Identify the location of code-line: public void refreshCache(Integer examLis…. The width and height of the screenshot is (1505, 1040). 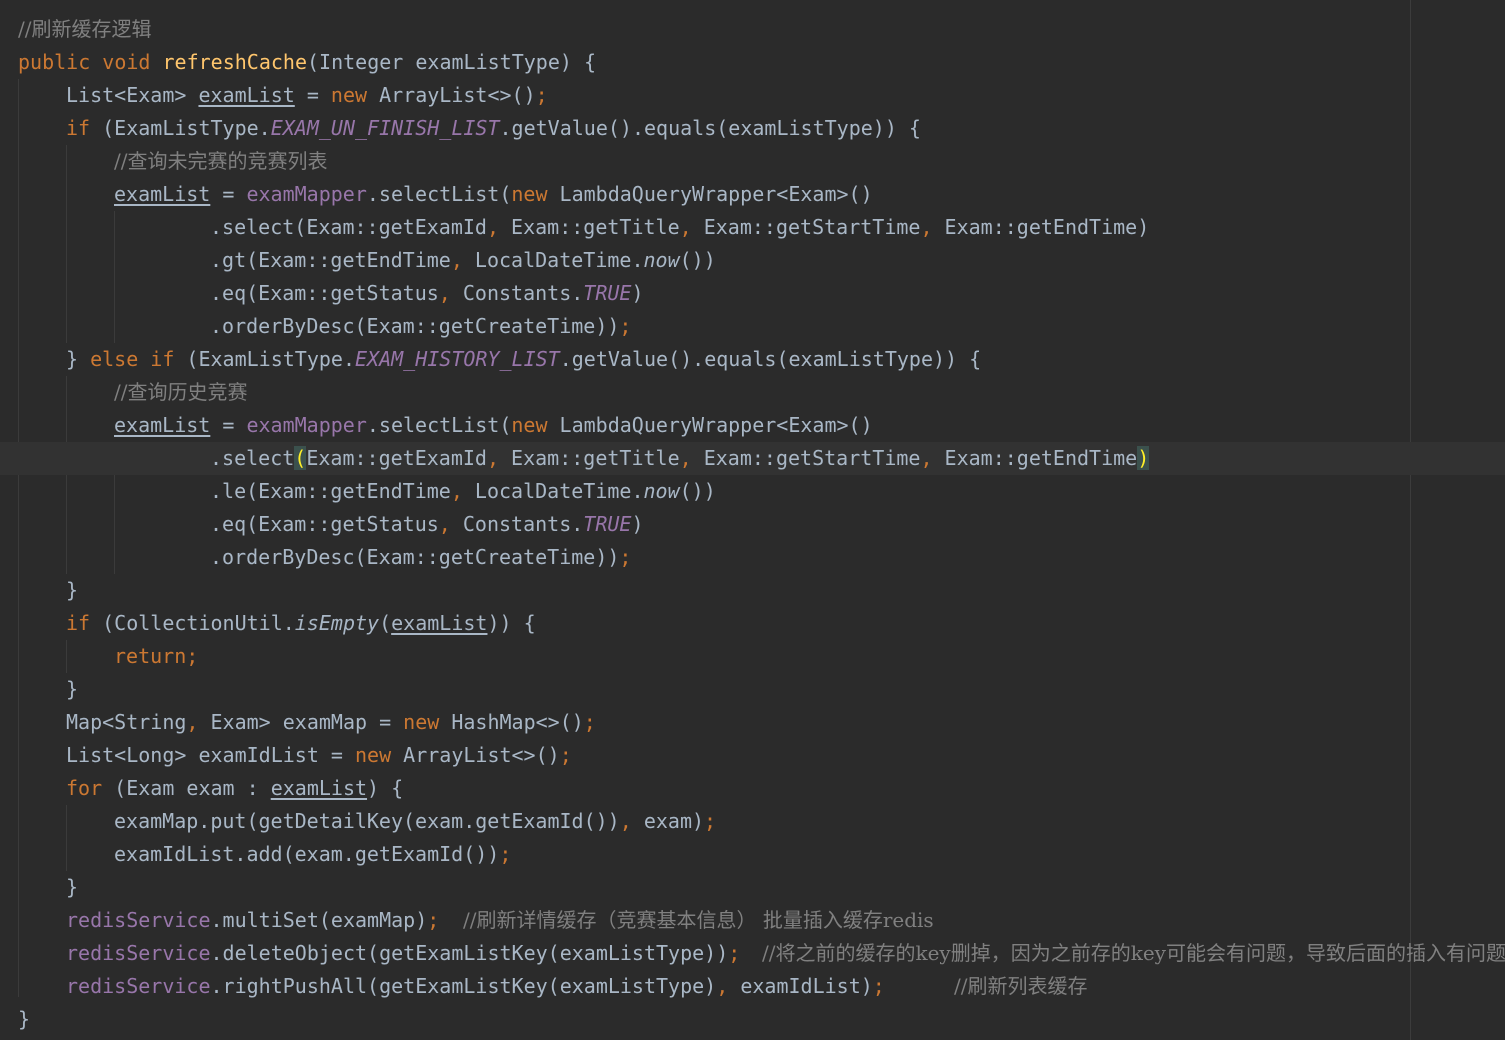
(752, 62).